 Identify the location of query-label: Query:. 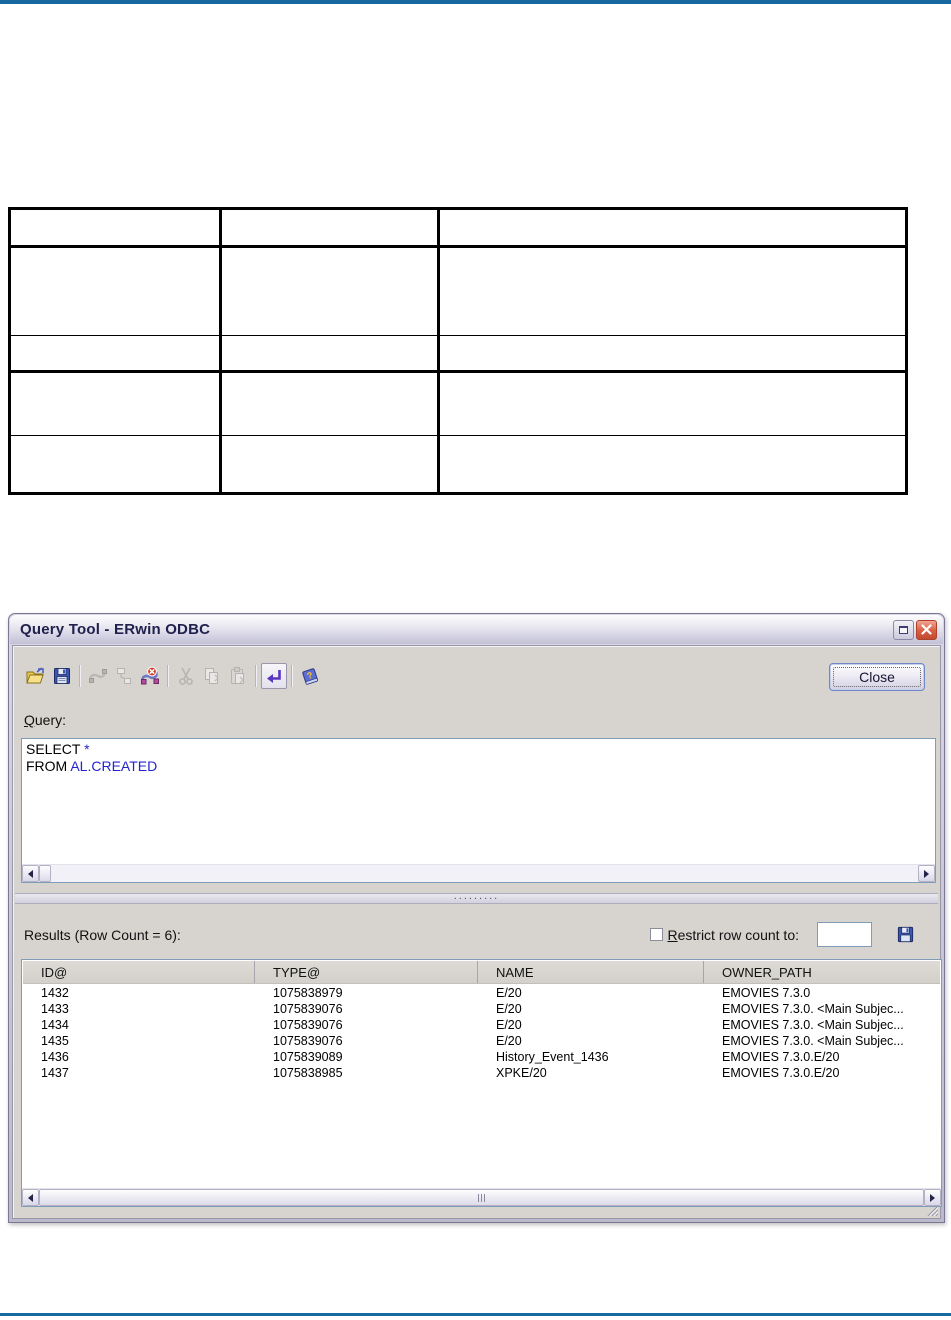
(45, 720).